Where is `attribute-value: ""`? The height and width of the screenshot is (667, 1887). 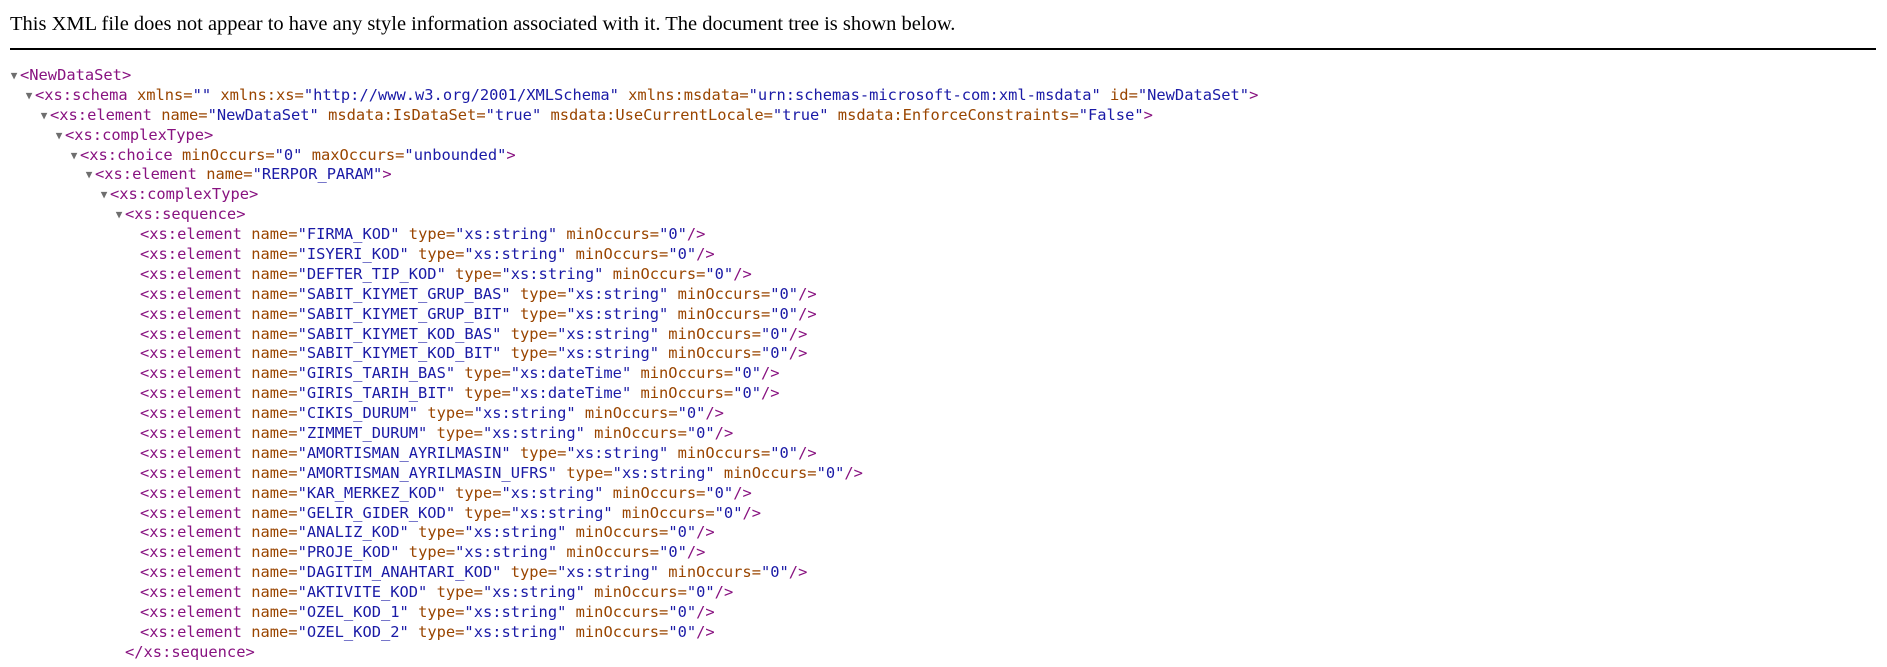 attribute-value: "" is located at coordinates (202, 94).